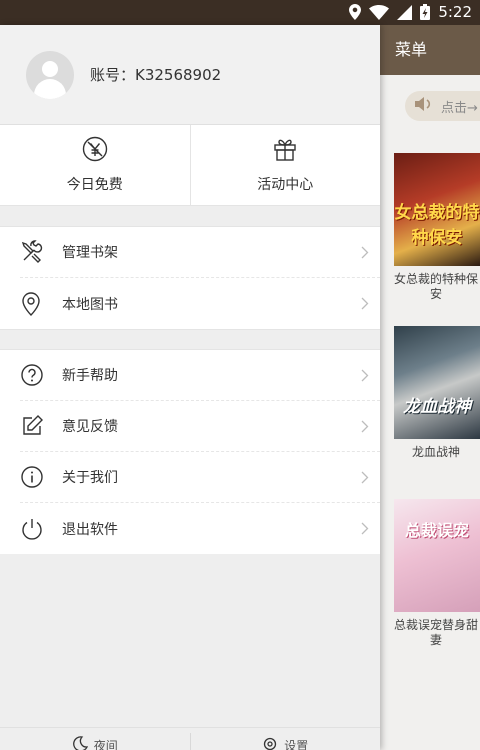 The height and width of the screenshot is (750, 480). What do you see at coordinates (425, 106) in the screenshot?
I see `speaker-icon` at bounding box center [425, 106].